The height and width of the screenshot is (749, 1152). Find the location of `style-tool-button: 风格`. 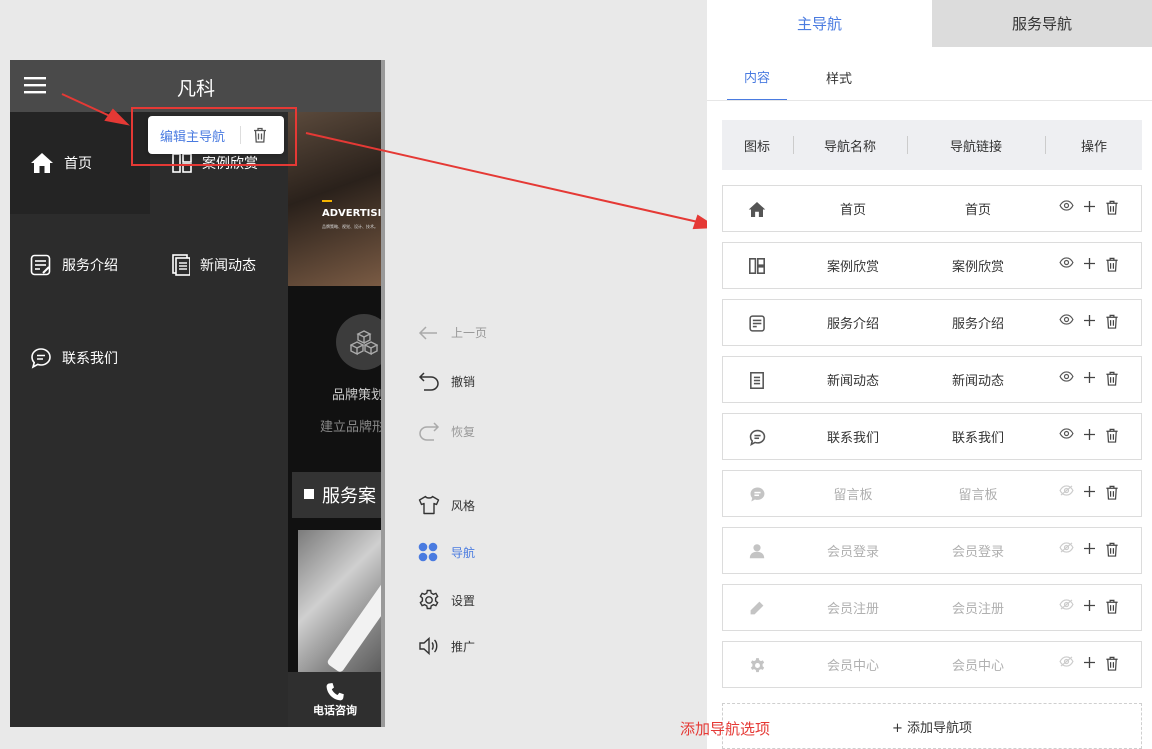

style-tool-button: 风格 is located at coordinates (446, 505).